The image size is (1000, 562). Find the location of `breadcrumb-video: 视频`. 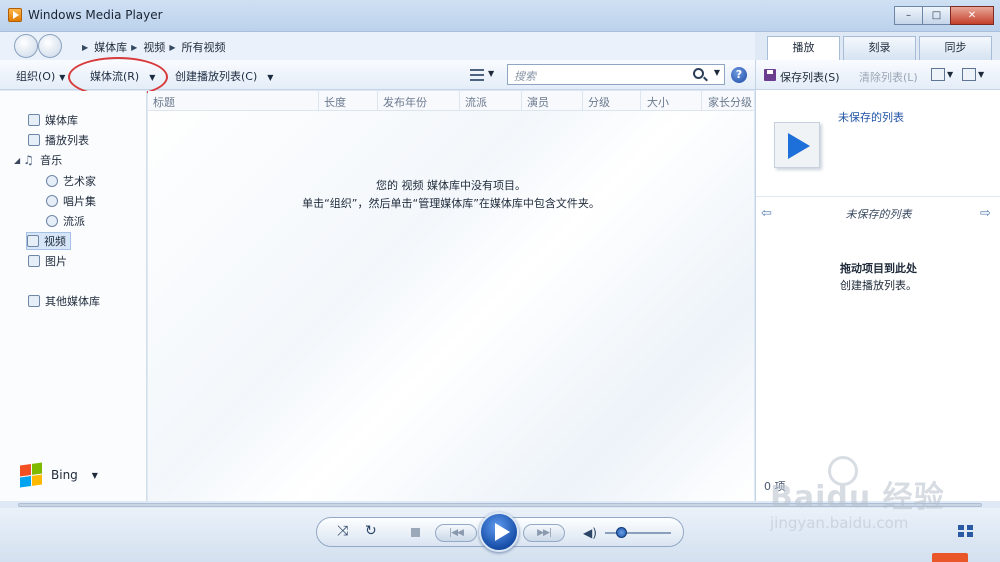

breadcrumb-video: 视频 is located at coordinates (154, 47).